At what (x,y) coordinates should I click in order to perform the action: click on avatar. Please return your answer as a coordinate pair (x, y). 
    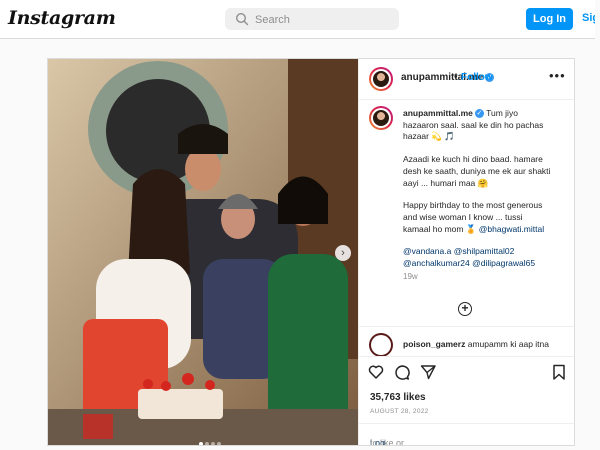
    Looking at the image, I should click on (381, 79).